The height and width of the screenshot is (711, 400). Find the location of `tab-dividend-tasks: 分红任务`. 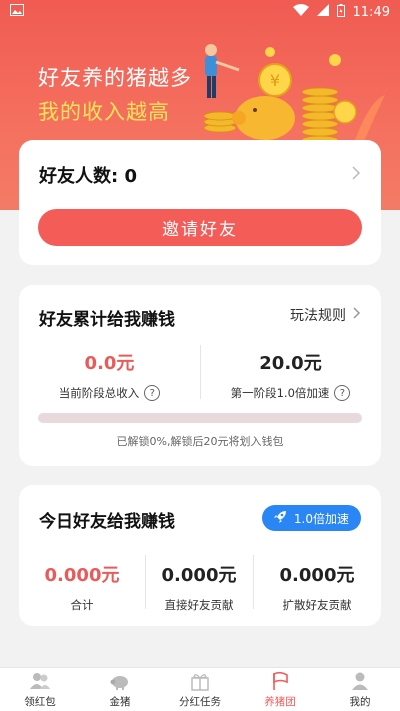

tab-dividend-tasks: 分红任务 is located at coordinates (200, 689).